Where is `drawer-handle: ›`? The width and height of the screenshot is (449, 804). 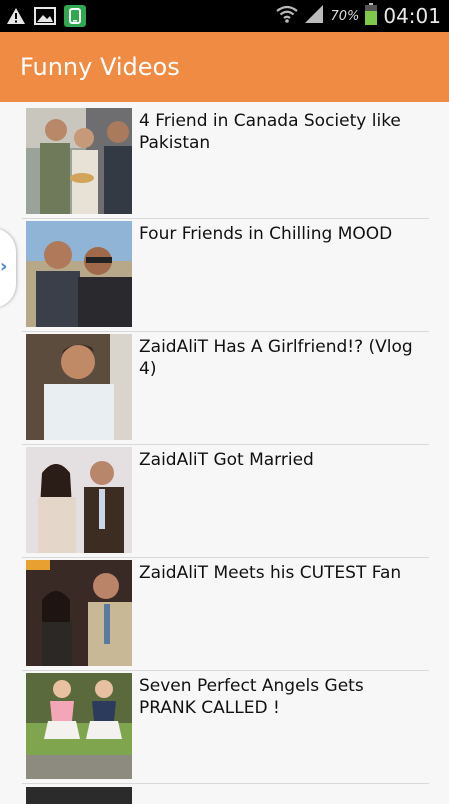
drawer-handle: › is located at coordinates (8, 268).